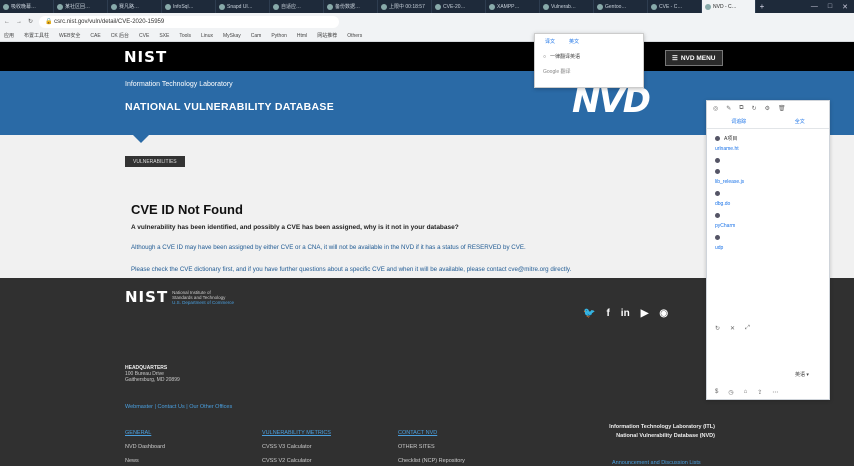 The width and height of the screenshot is (854, 466). Describe the element at coordinates (30, 21) in the screenshot. I see `reload-icon: ↻` at that location.